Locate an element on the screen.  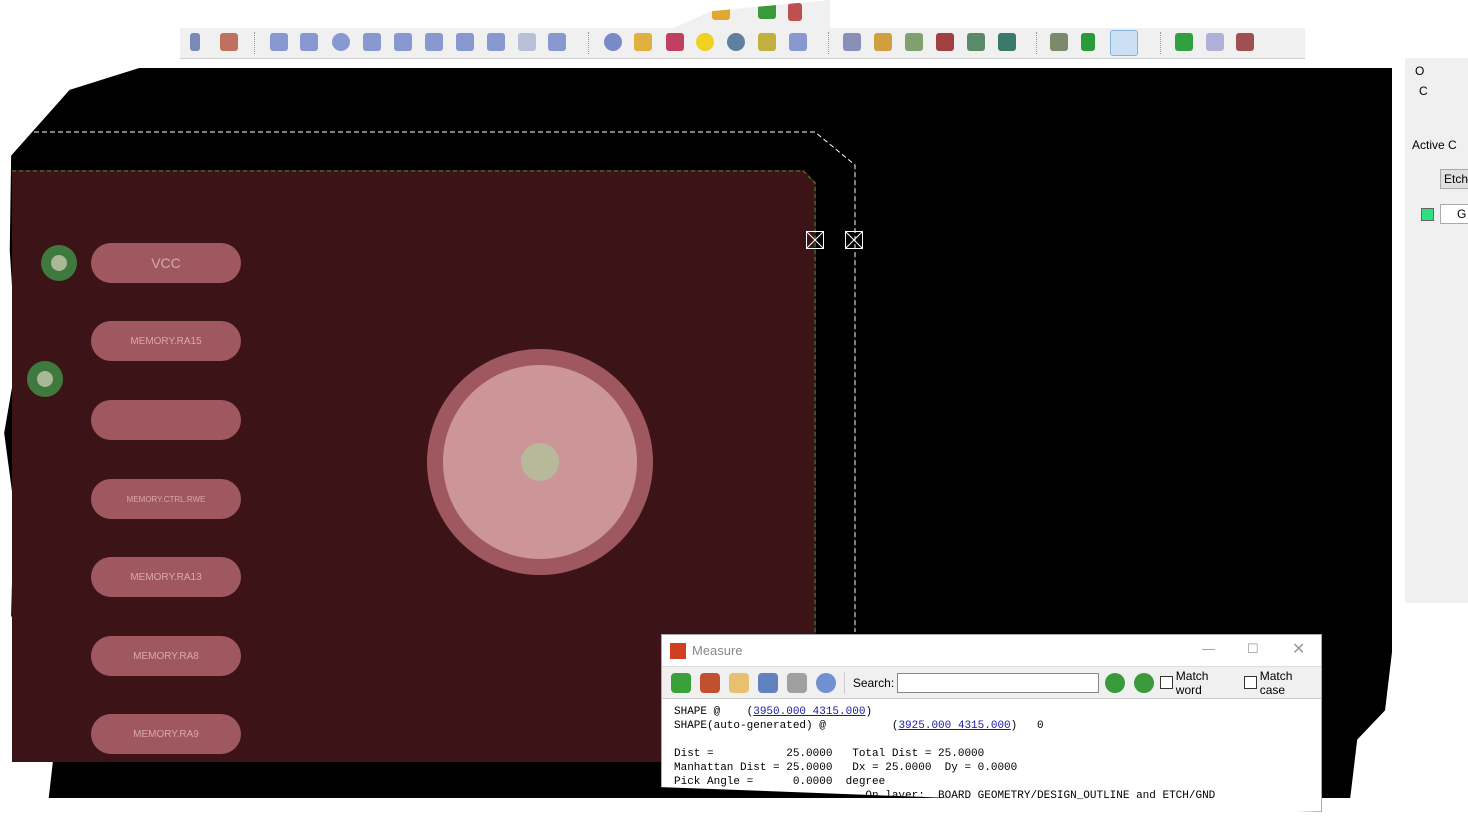
pad-memory-ctrl-rwe: MEMORY.CTRL.RWE is located at coordinates (166, 499).